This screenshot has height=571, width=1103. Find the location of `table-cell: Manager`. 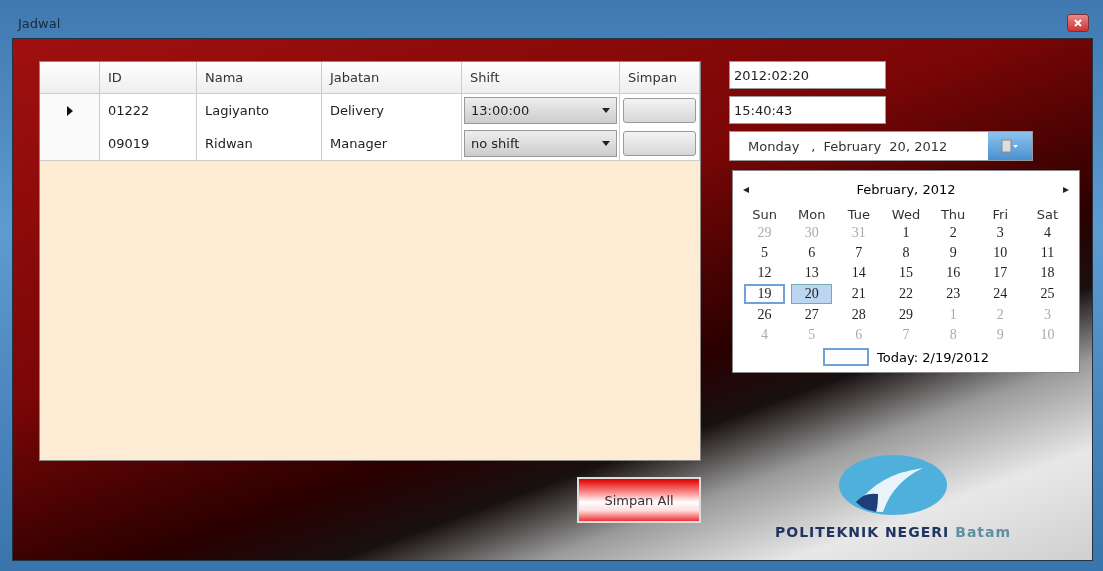

table-cell: Manager is located at coordinates (392, 144).